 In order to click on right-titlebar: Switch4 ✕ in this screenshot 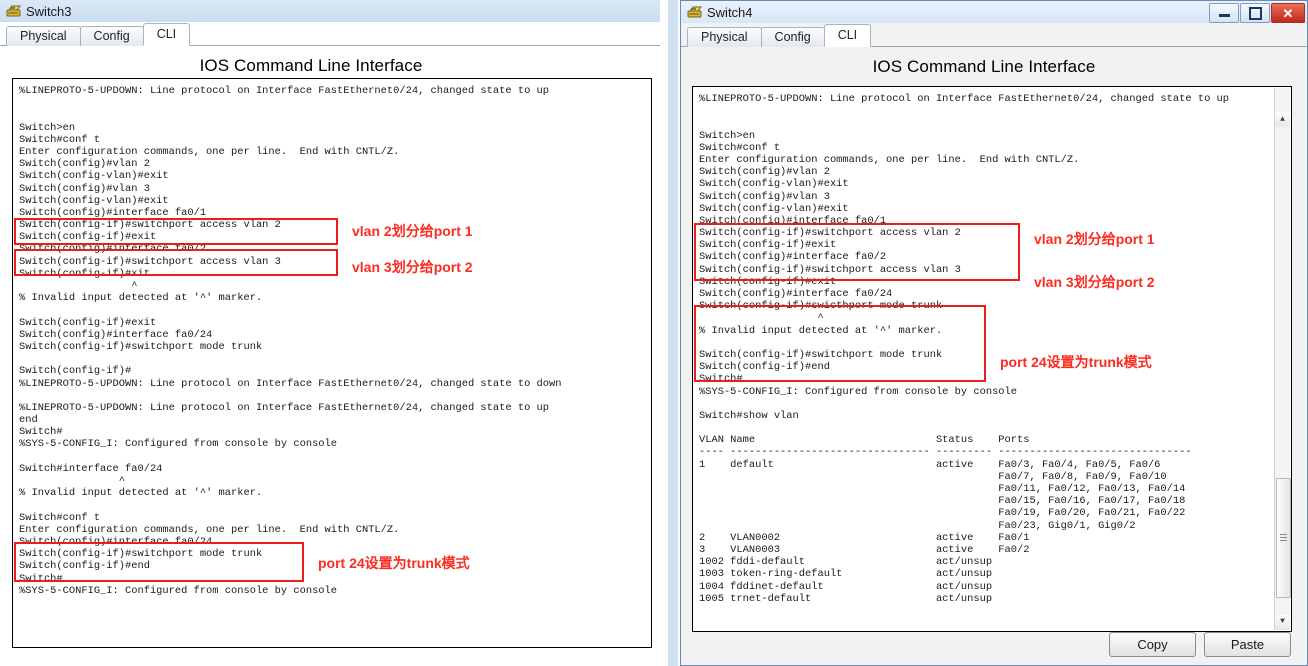, I will do `click(994, 12)`.